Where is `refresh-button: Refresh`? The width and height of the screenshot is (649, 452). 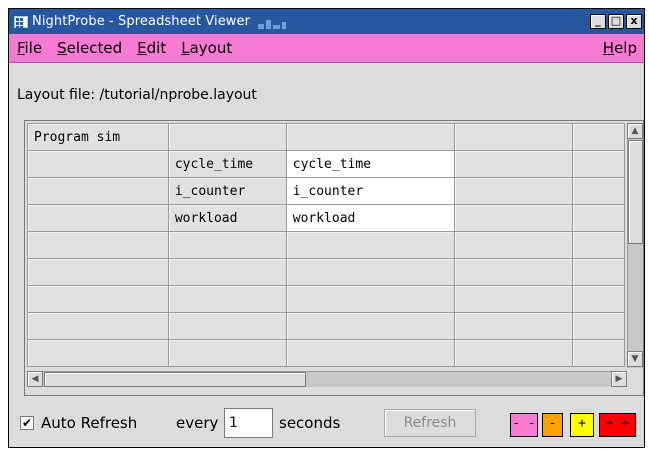
refresh-button: Refresh is located at coordinates (430, 423).